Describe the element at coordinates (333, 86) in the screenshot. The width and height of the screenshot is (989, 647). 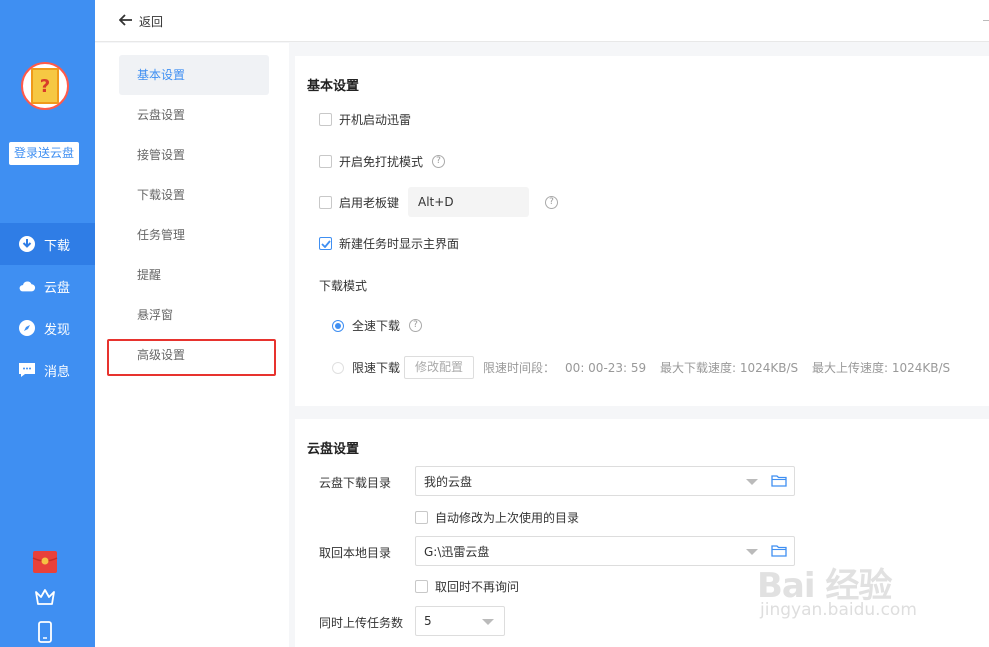
I see `basic-settings-title: 基本设置` at that location.